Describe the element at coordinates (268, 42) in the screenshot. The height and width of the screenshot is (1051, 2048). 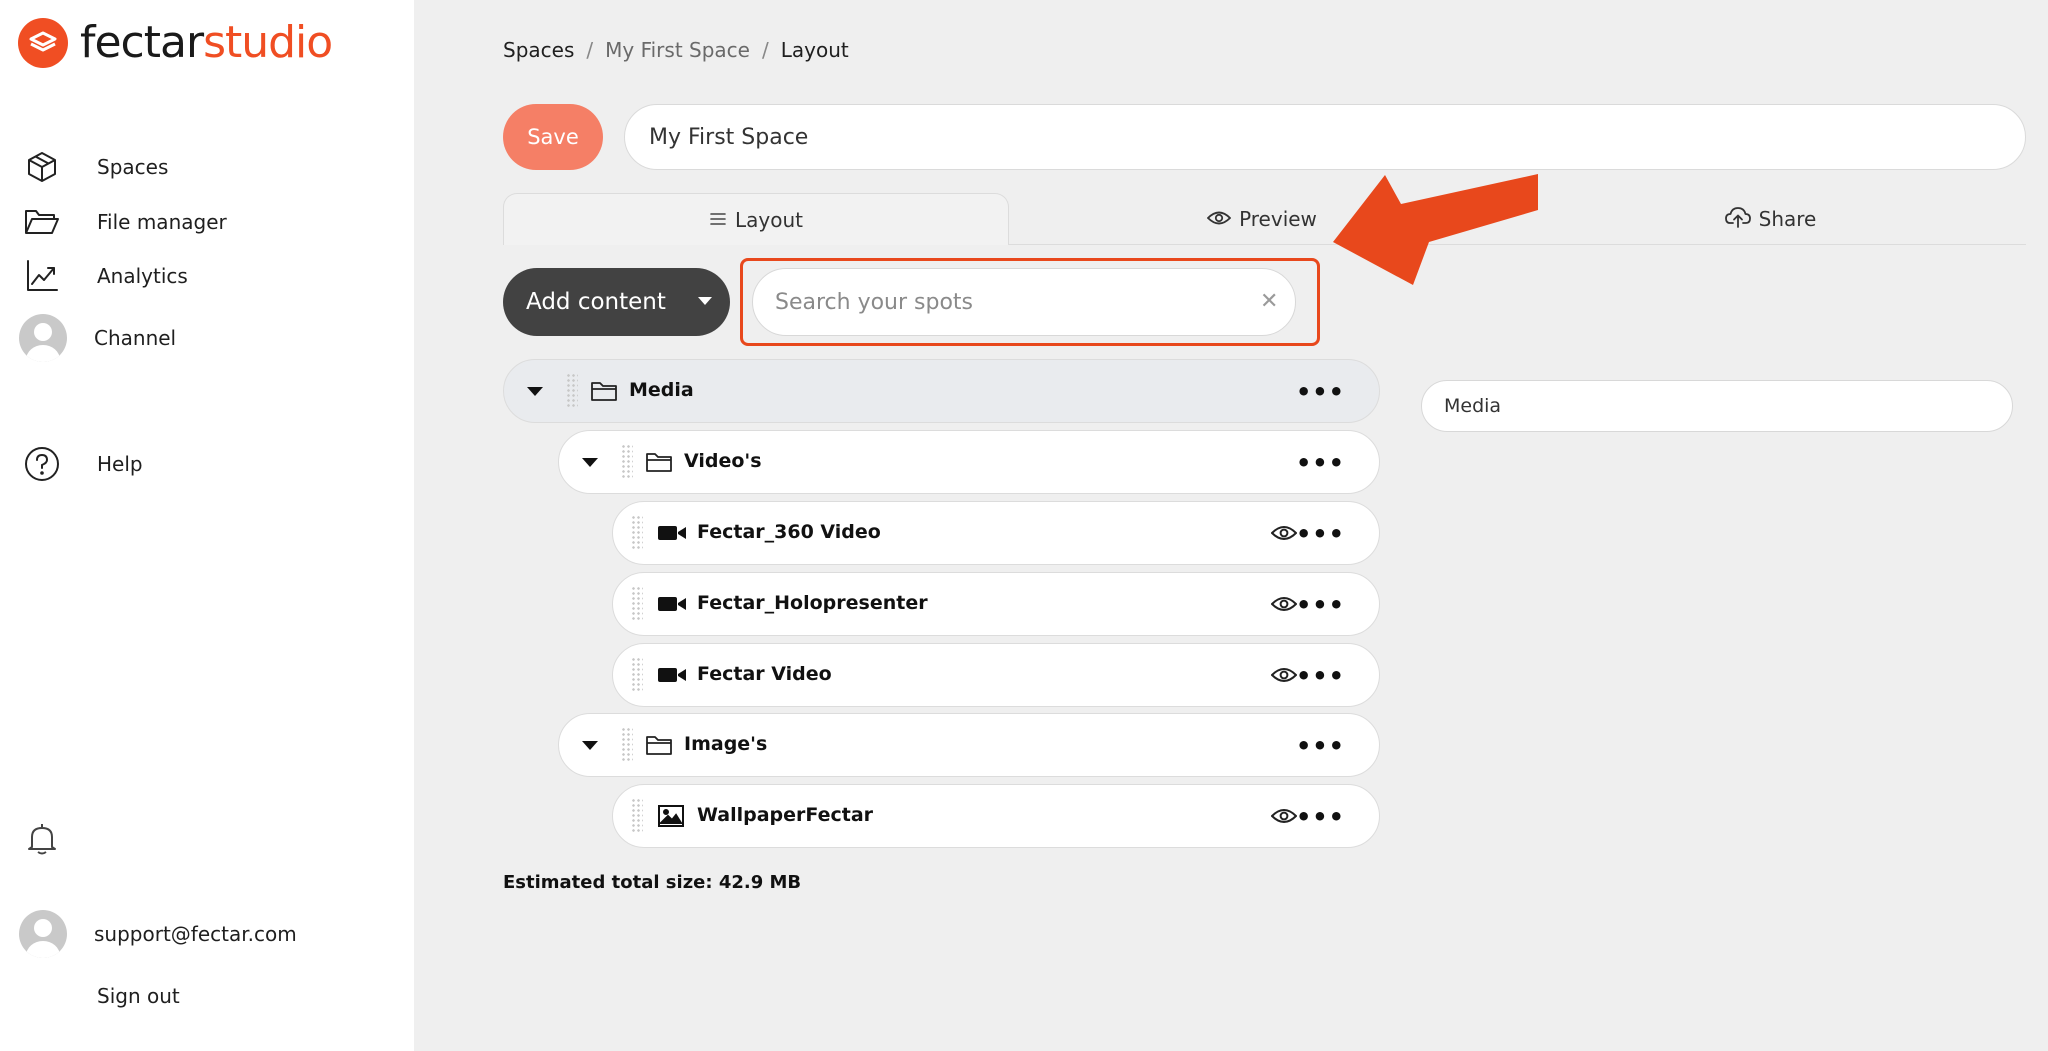
I see `logo-text-accent: studio` at that location.